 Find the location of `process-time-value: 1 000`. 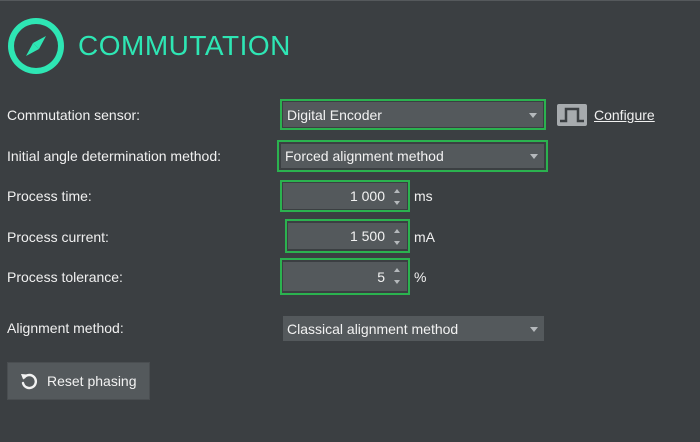

process-time-value: 1 000 is located at coordinates (367, 196).